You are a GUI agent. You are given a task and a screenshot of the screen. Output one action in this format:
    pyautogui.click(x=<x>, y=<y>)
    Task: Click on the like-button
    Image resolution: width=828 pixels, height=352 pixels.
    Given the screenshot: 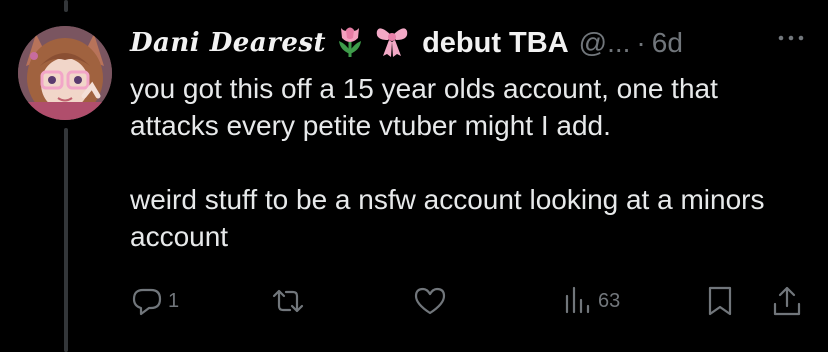 What is the action you would take?
    pyautogui.click(x=432, y=301)
    